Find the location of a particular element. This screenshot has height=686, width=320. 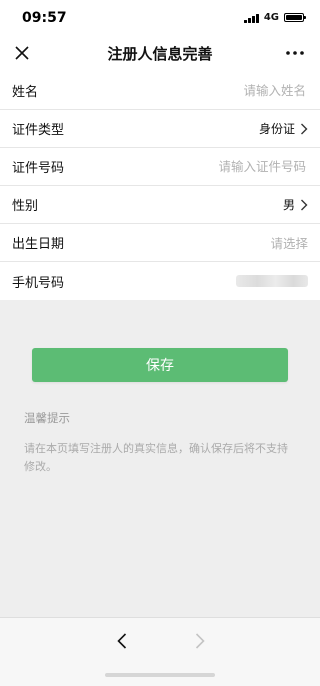

id-type-value: 身份证 is located at coordinates (276, 129).